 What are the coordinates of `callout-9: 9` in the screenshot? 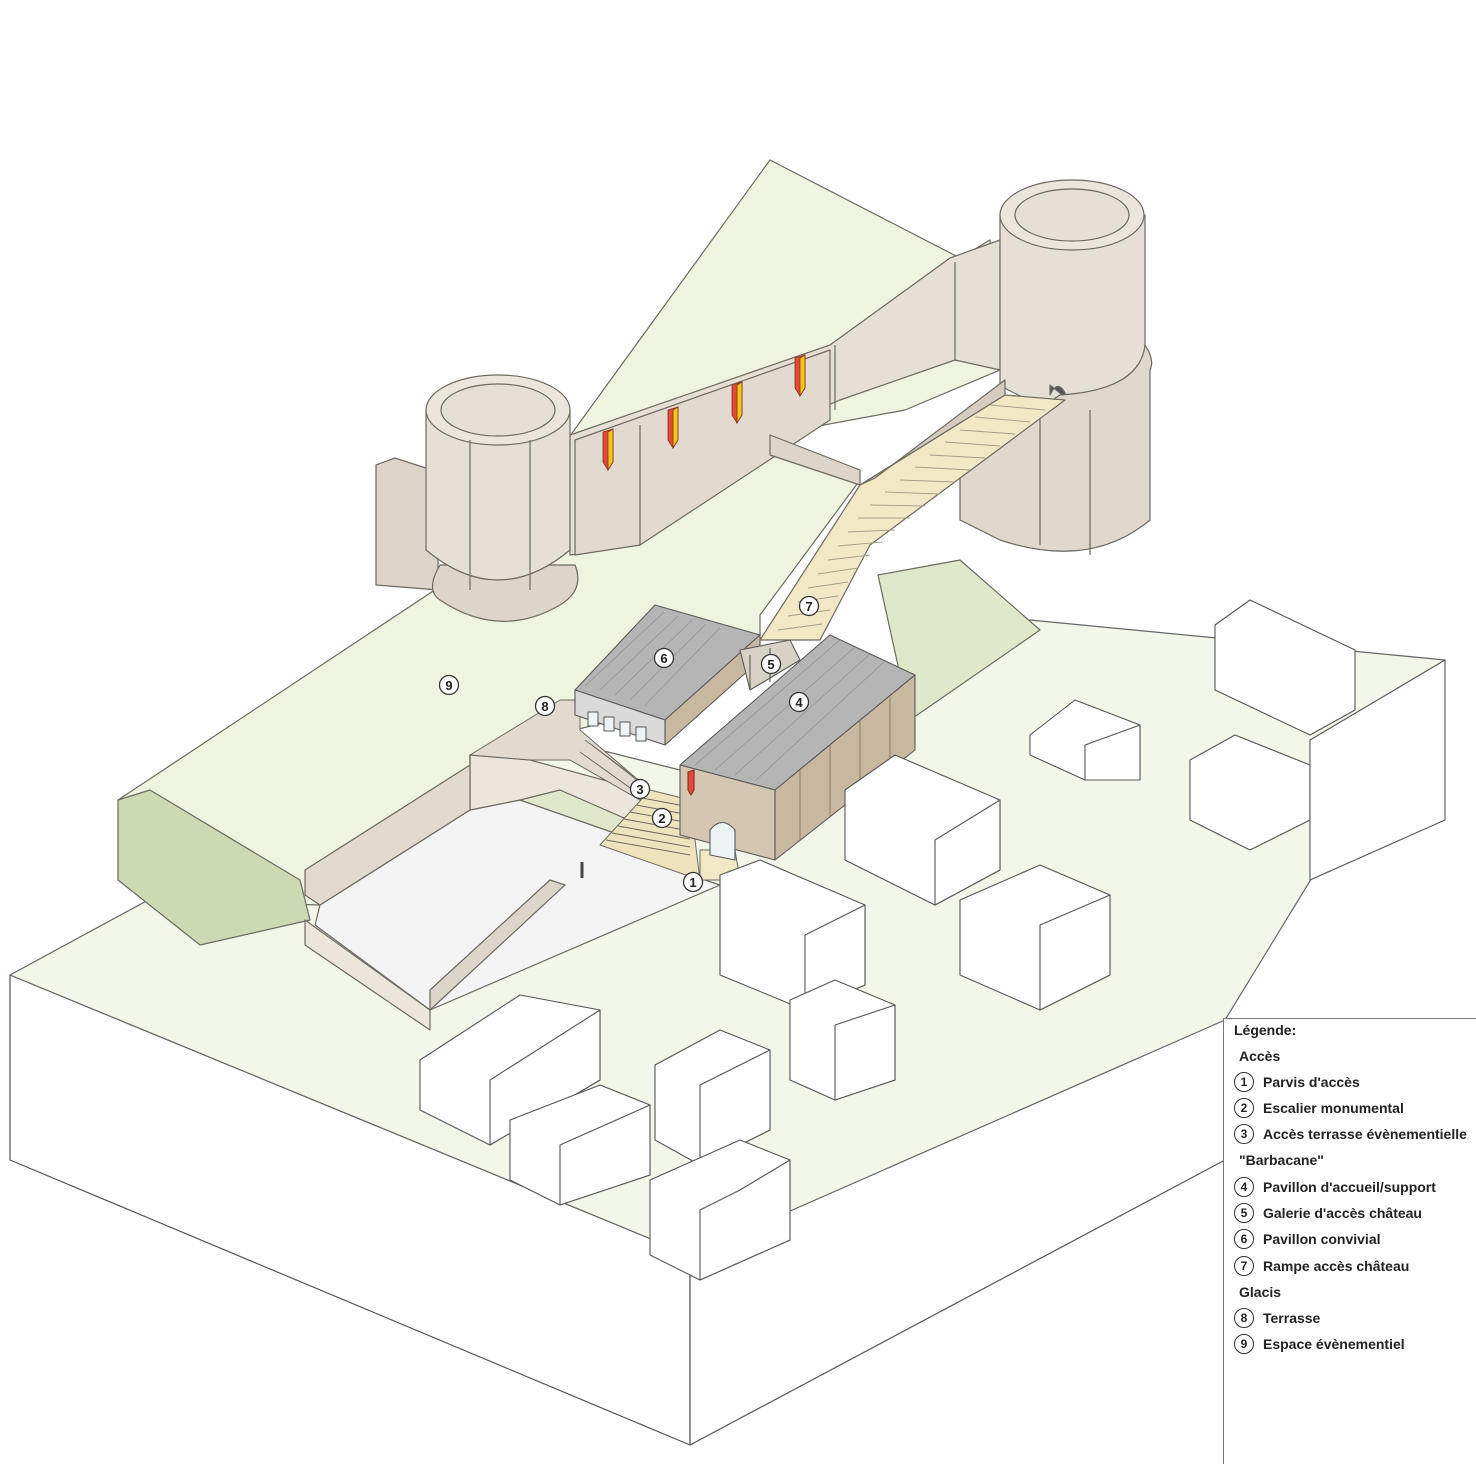 It's located at (449, 685).